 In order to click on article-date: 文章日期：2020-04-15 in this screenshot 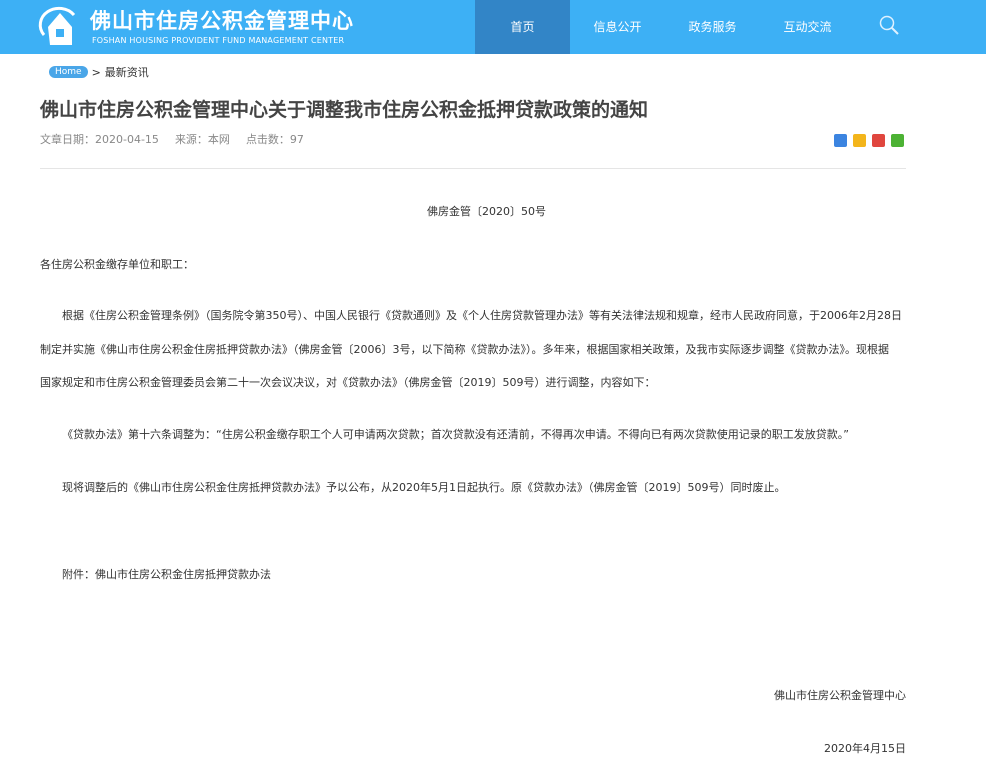, I will do `click(99, 139)`.